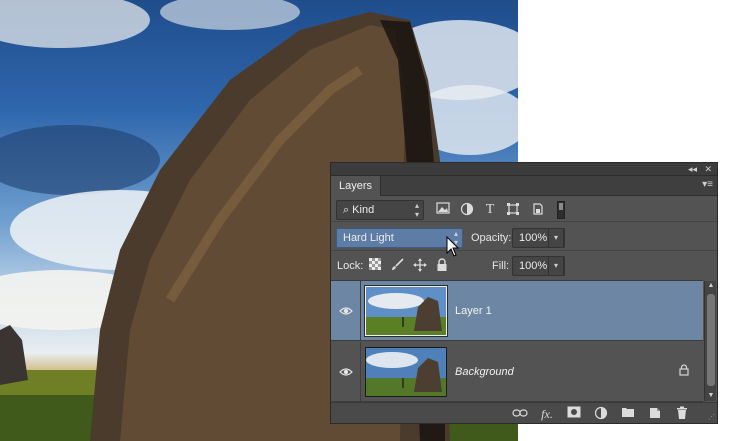  What do you see at coordinates (711, 417) in the screenshot?
I see `resize-grip-icon: ⋰` at bounding box center [711, 417].